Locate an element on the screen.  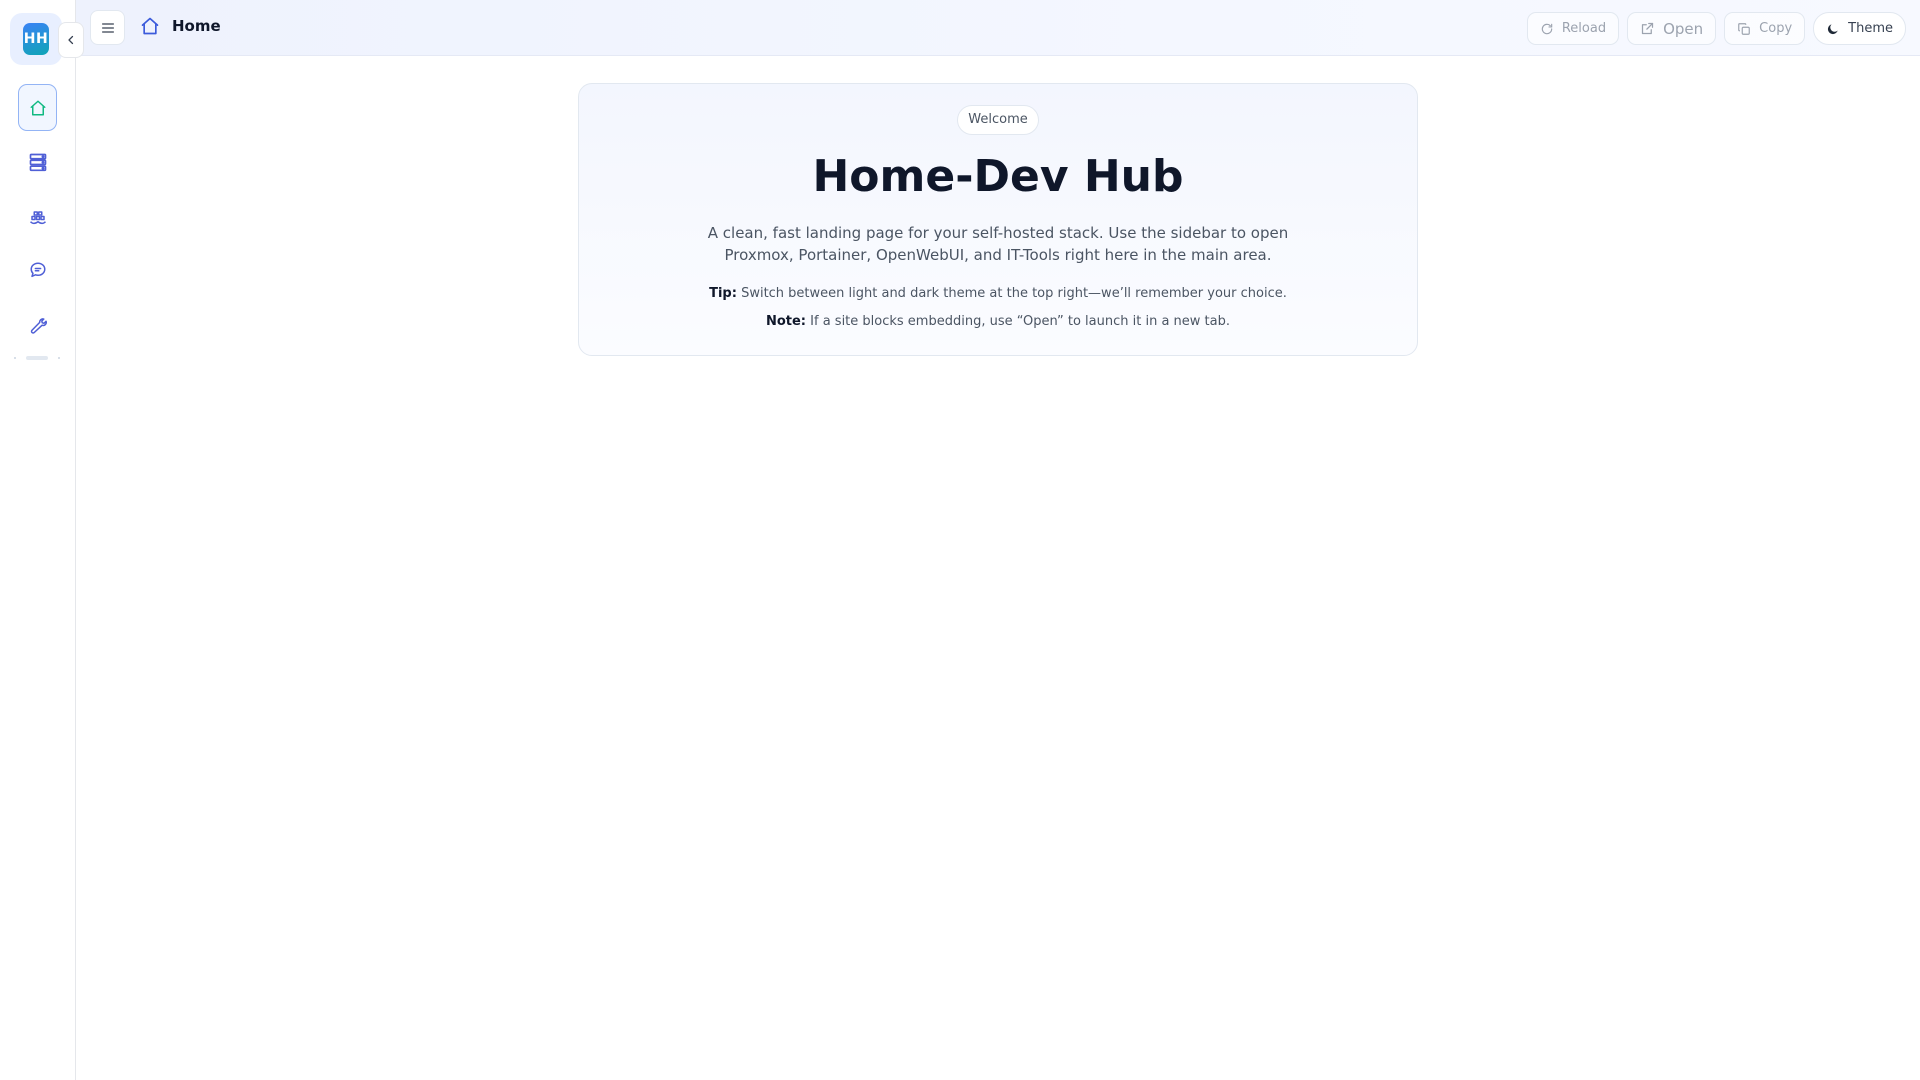
scroll-bar is located at coordinates (37, 358).